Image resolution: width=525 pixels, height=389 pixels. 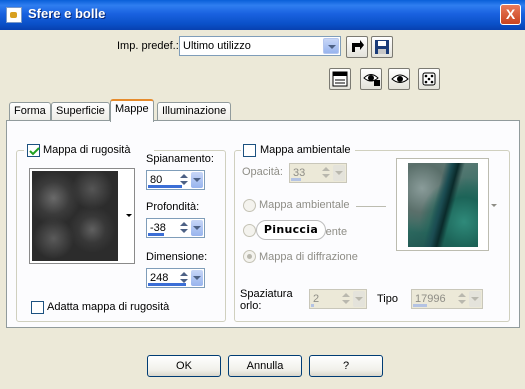 What do you see at coordinates (67, 13) in the screenshot?
I see `window-title: Sfere e bolle` at bounding box center [67, 13].